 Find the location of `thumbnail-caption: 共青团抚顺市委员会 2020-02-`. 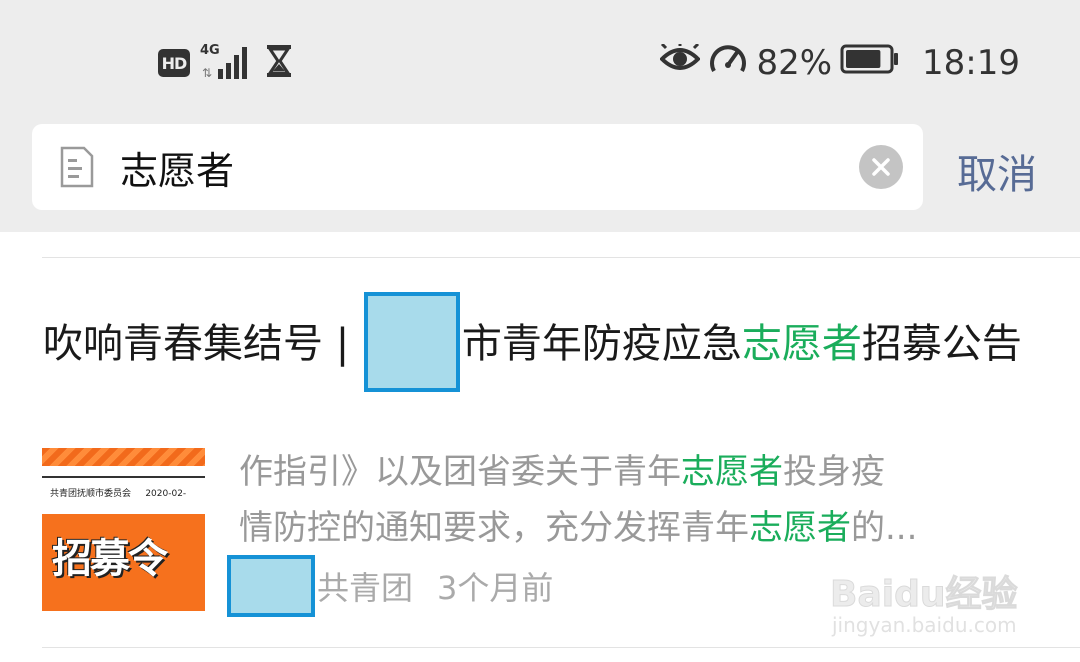

thumbnail-caption: 共青团抚顺市委员会 2020-02- is located at coordinates (118, 492).